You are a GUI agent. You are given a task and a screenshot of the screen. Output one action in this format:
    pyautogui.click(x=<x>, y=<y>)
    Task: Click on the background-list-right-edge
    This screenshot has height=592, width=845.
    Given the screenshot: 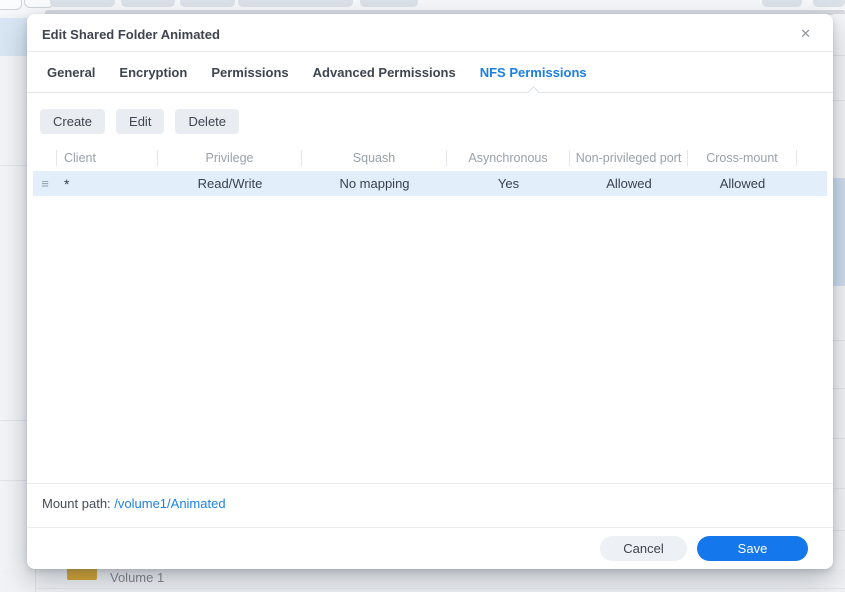 What is the action you would take?
    pyautogui.click(x=839, y=303)
    